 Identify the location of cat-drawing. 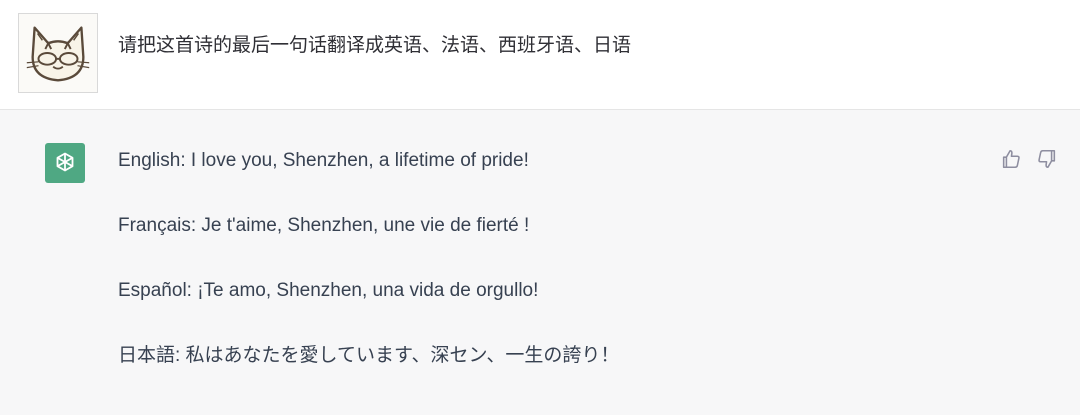
(58, 54).